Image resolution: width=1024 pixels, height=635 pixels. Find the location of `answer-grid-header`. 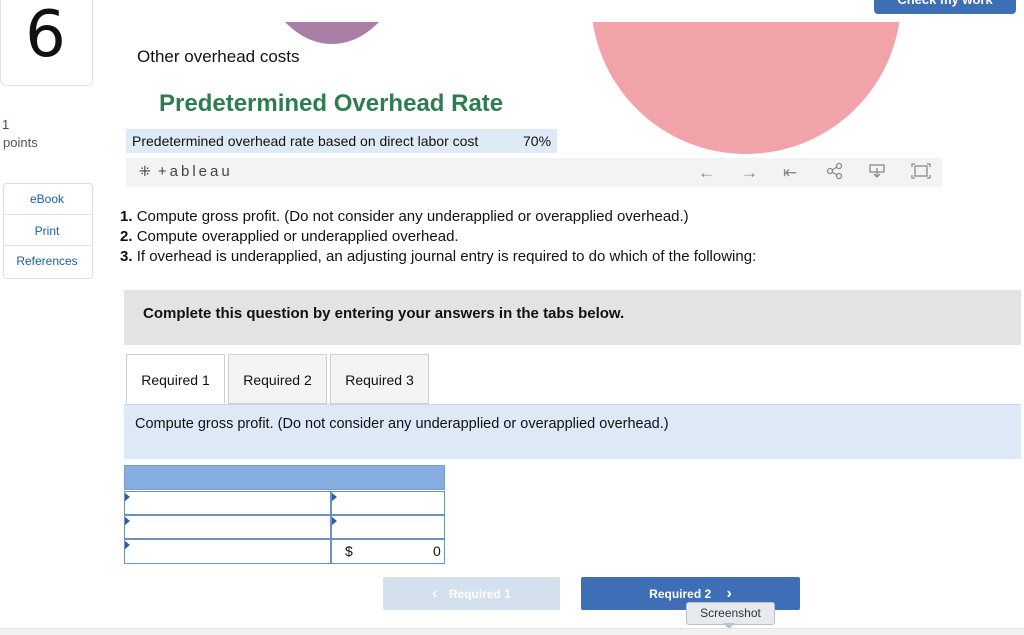

answer-grid-header is located at coordinates (284, 477).